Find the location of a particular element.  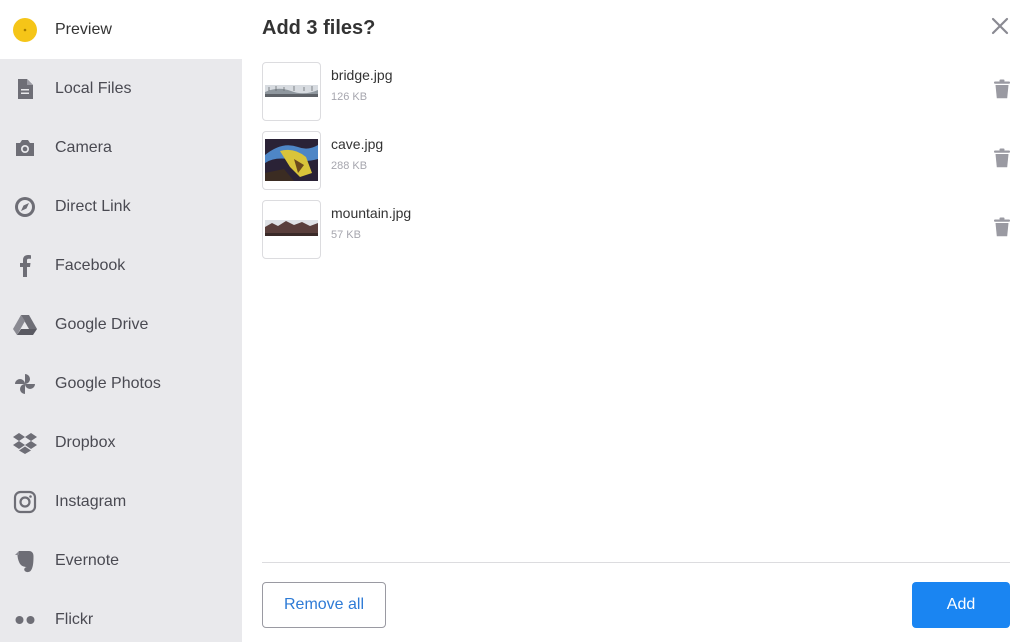

sidebar-item-label: Instagram is located at coordinates (91, 501).